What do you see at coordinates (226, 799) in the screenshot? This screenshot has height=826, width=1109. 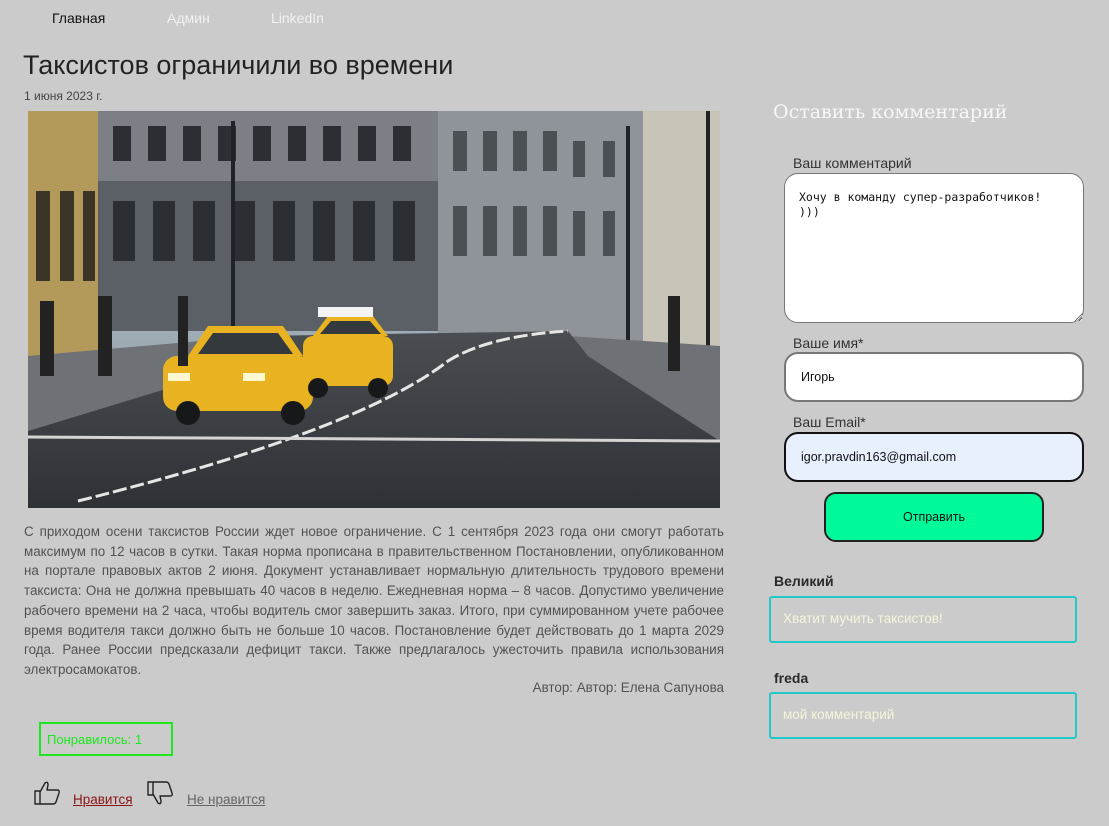 I see `dislike-link: Не нравится` at bounding box center [226, 799].